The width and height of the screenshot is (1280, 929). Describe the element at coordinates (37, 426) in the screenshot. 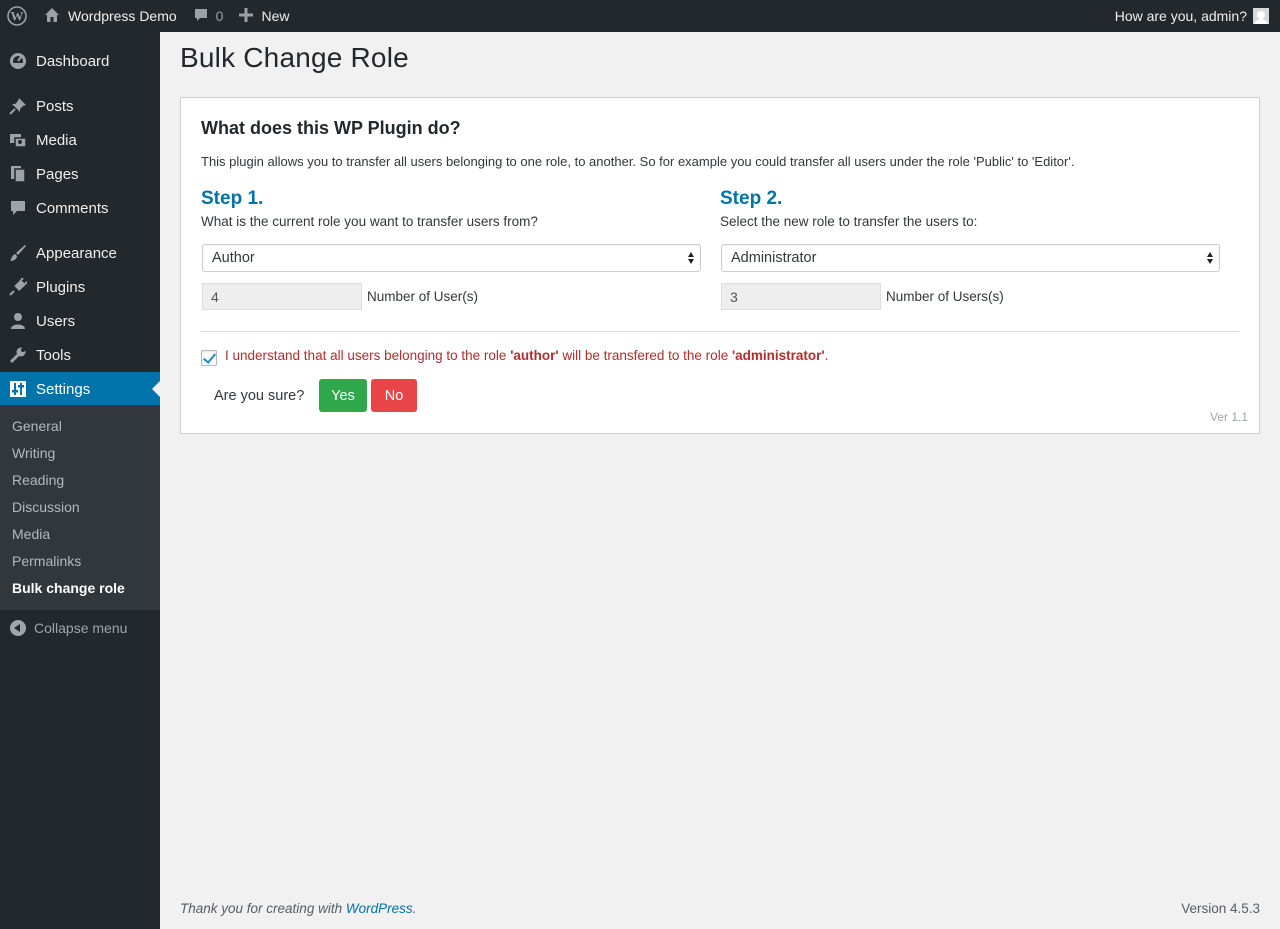

I see `submenu-item-general: General` at that location.